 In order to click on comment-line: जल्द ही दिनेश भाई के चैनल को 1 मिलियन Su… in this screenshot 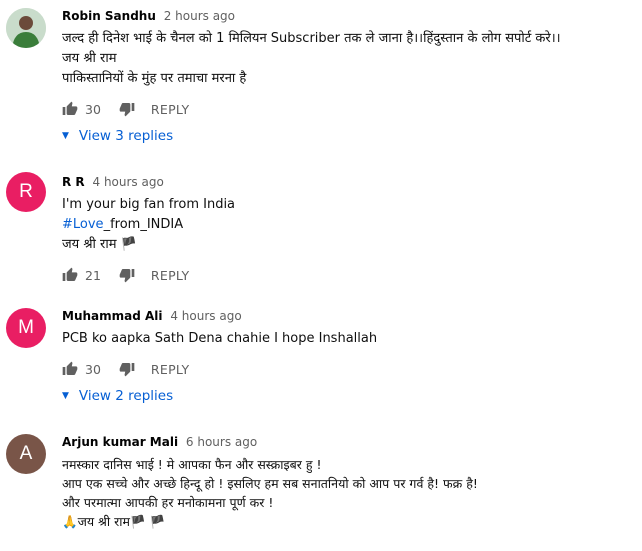, I will do `click(311, 38)`.